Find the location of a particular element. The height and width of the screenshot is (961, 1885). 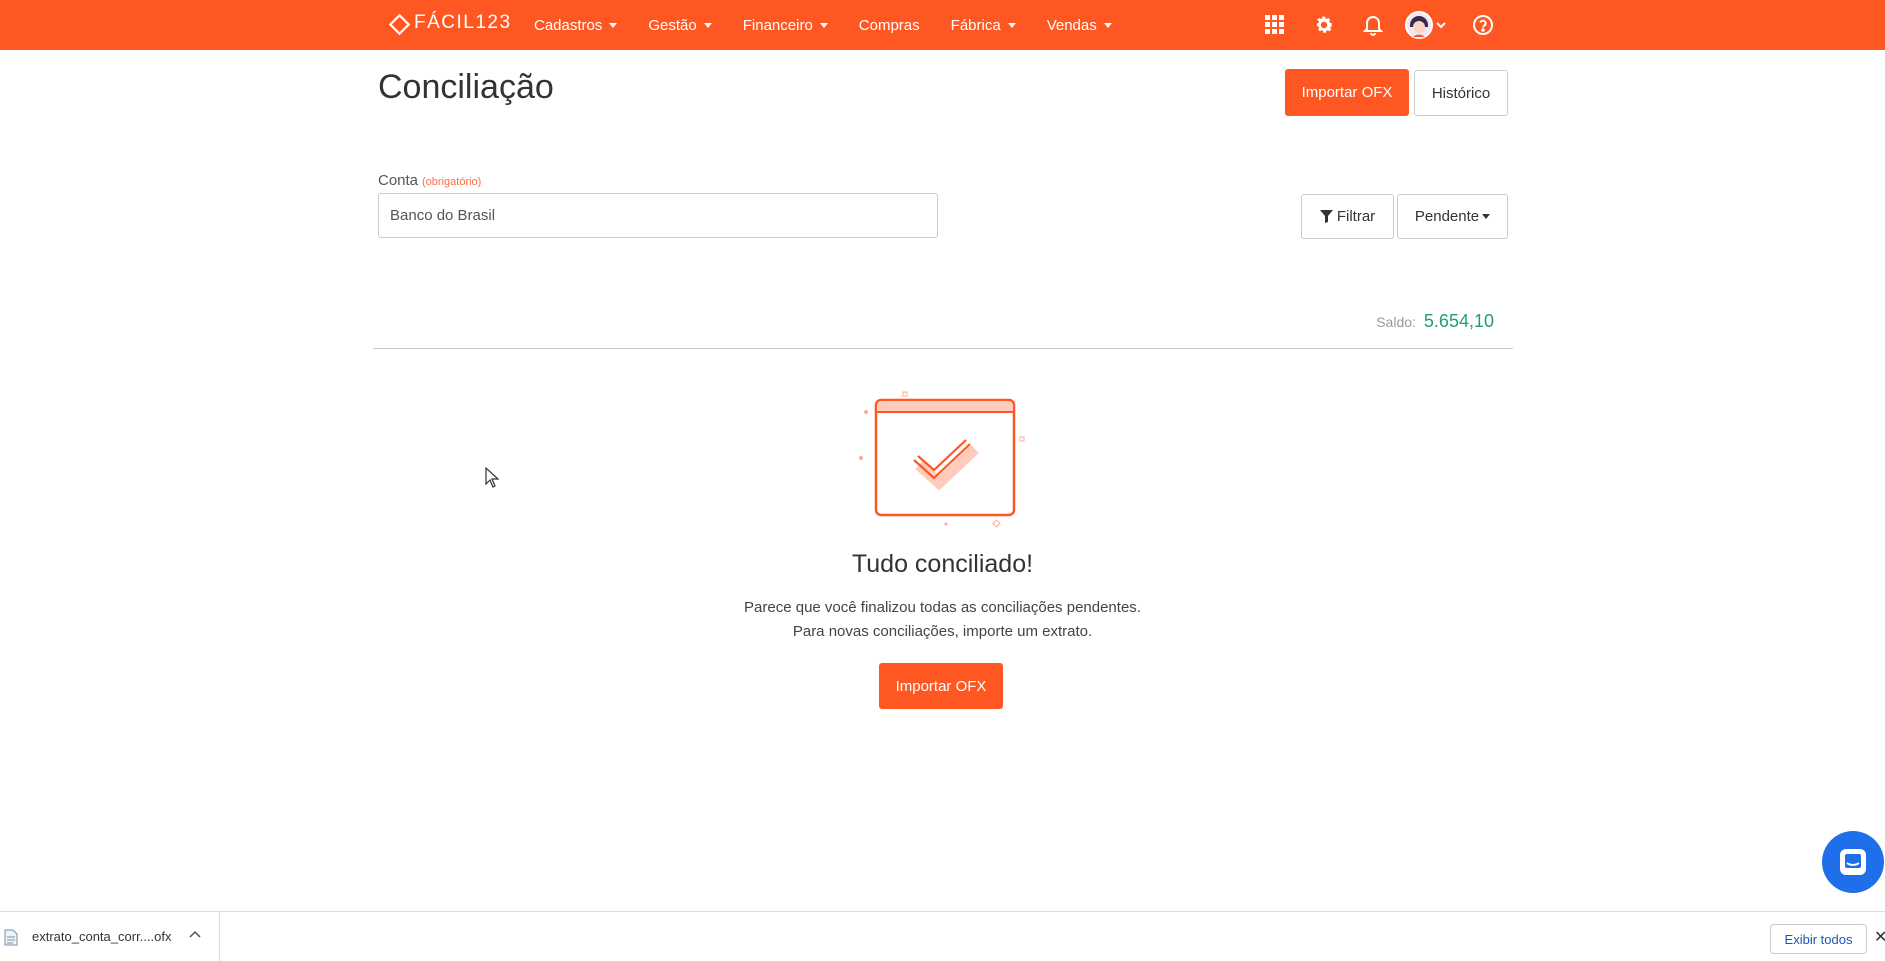

all-reconciled-illustration-icon is located at coordinates (942, 459).